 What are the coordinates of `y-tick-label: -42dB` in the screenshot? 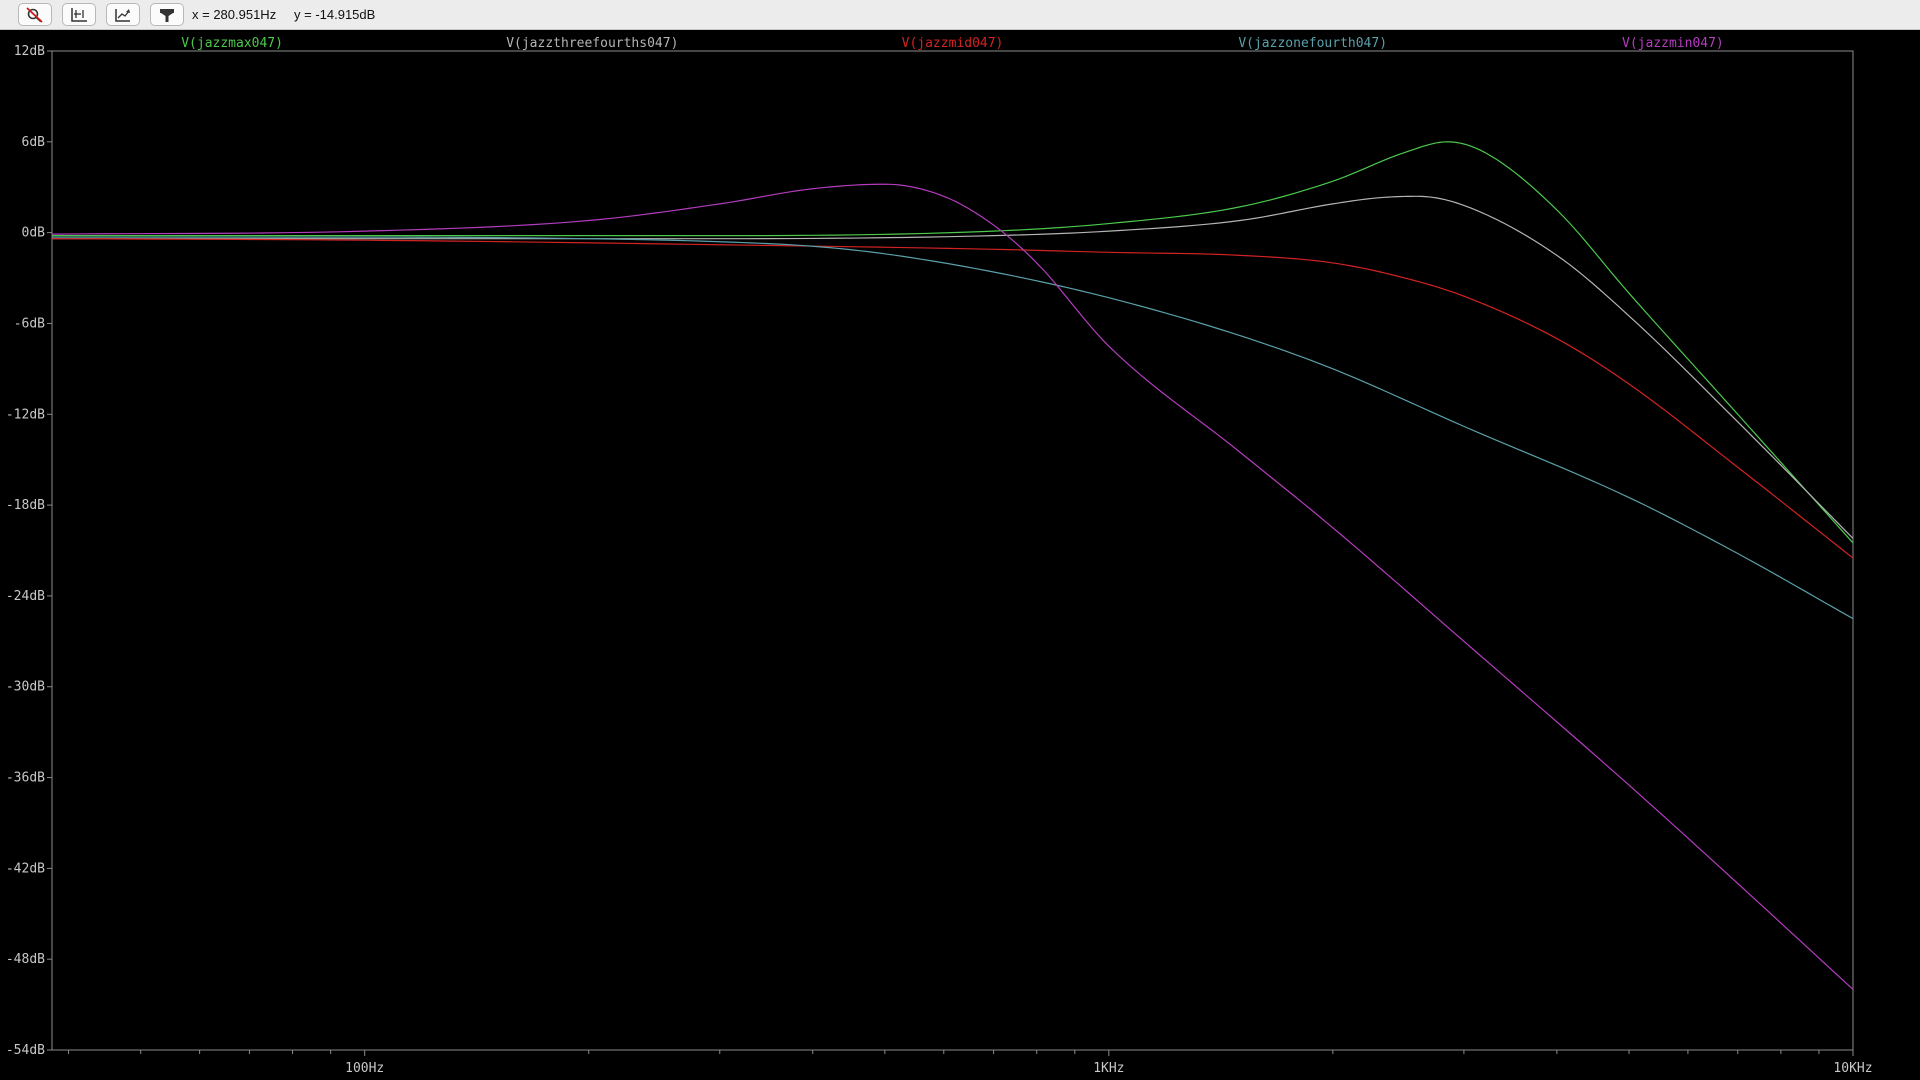 It's located at (25, 868).